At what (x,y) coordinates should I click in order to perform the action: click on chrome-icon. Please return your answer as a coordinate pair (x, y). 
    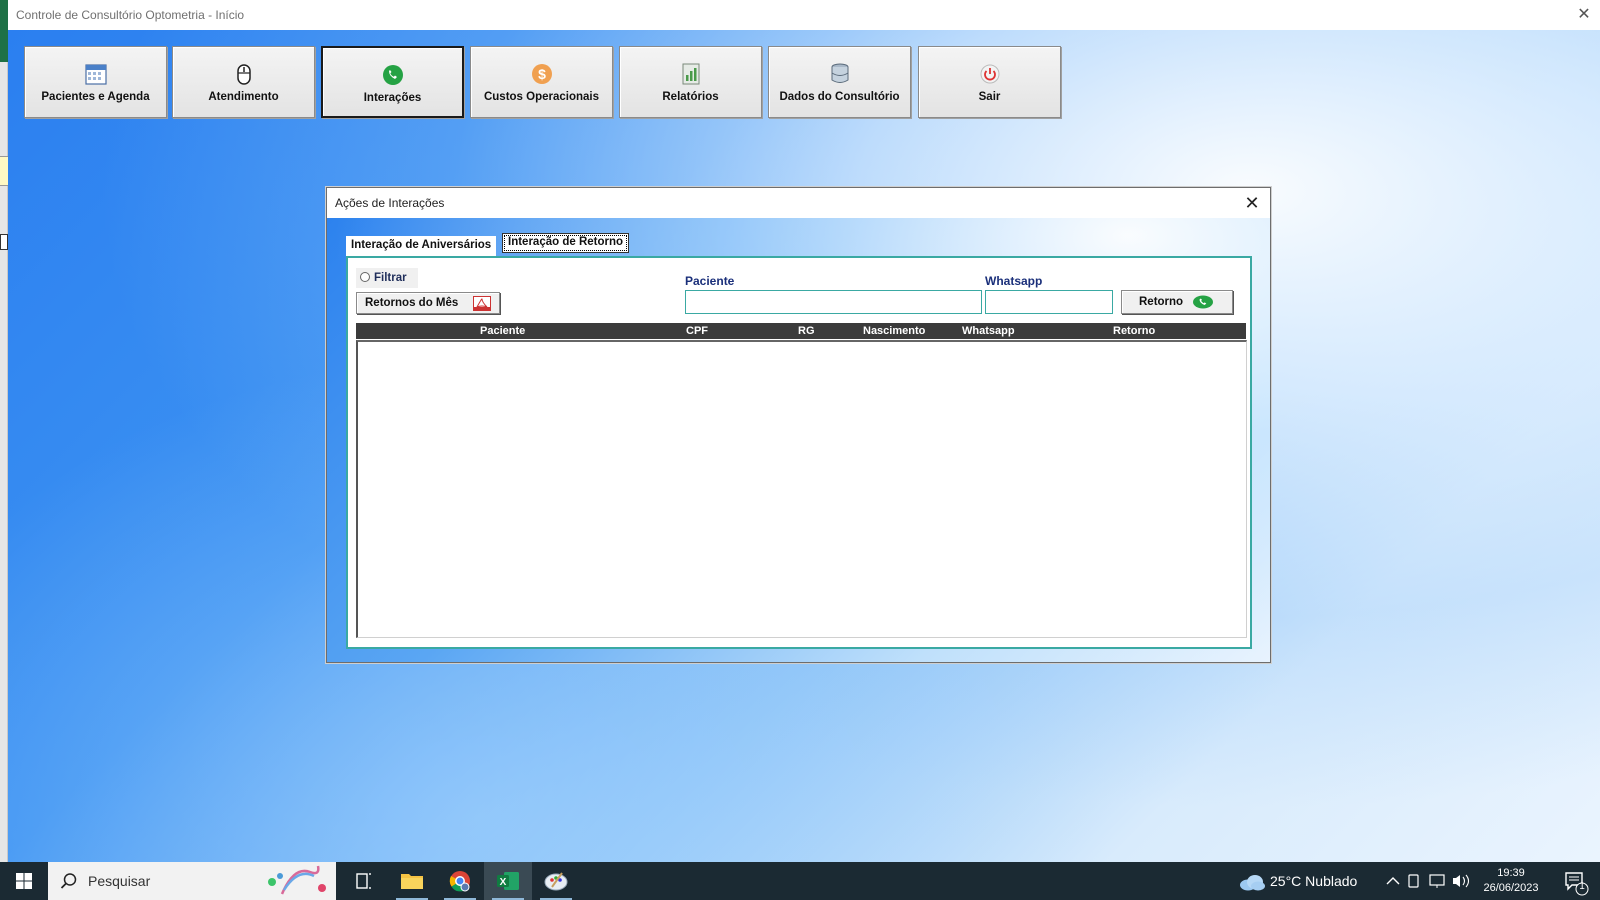
    Looking at the image, I should click on (459, 881).